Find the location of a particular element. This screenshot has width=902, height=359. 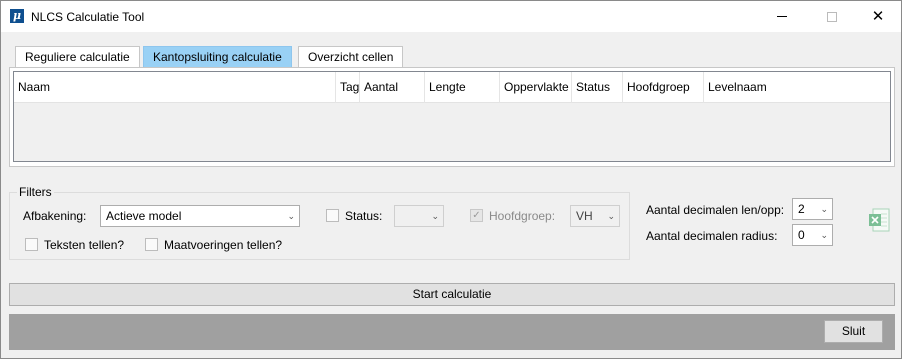

hoofdgroep-label: Hoofdgroep: is located at coordinates (522, 216).